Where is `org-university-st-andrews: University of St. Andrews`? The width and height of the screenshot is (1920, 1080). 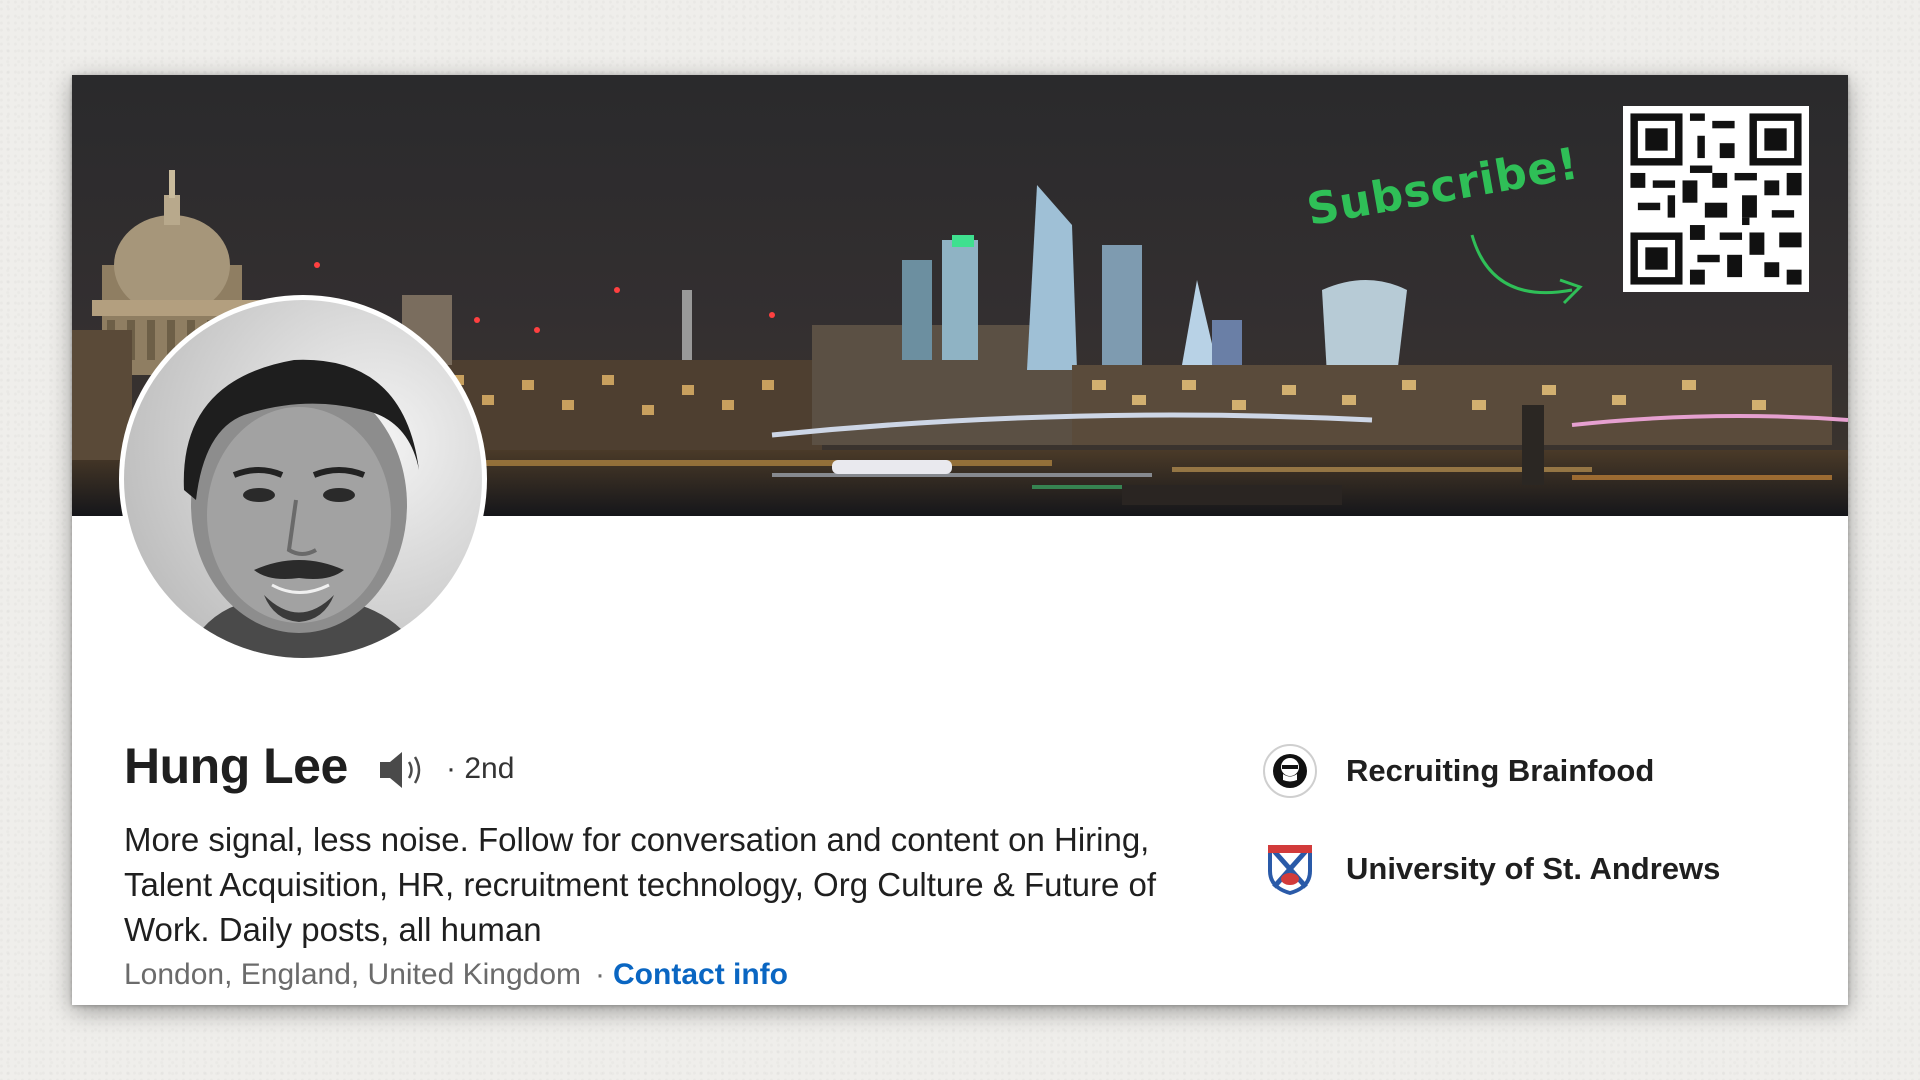 org-university-st-andrews: University of St. Andrews is located at coordinates (1491, 869).